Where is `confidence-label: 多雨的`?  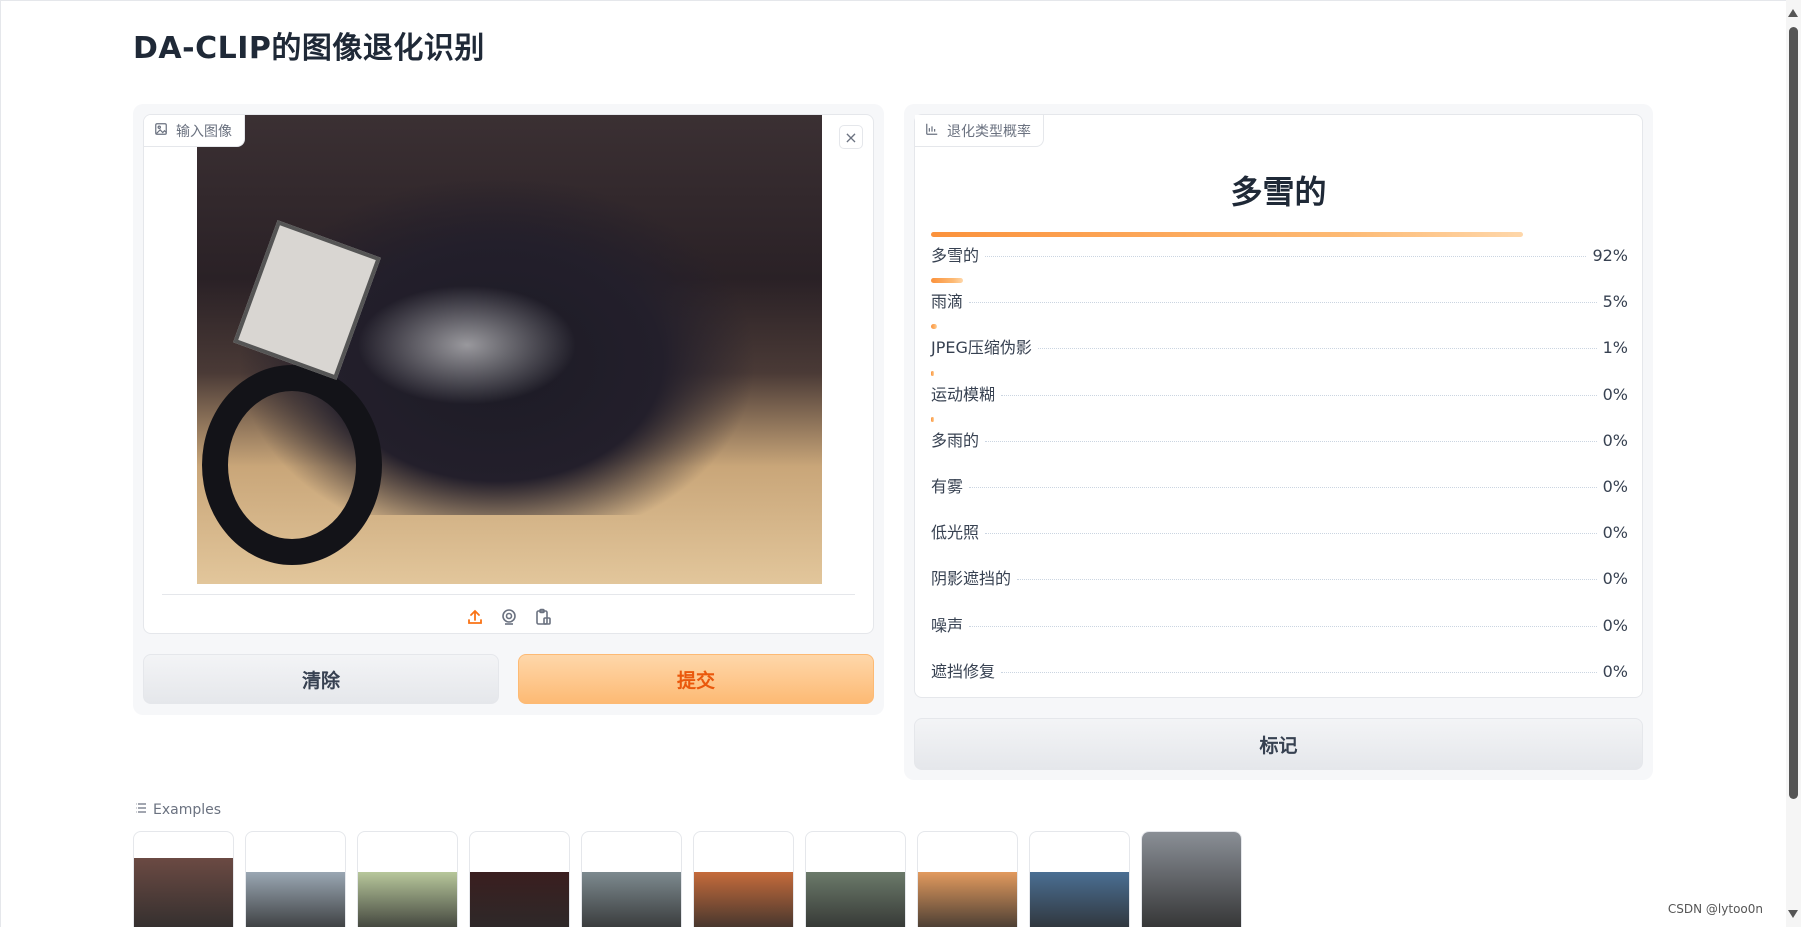 confidence-label: 多雨的 is located at coordinates (955, 440).